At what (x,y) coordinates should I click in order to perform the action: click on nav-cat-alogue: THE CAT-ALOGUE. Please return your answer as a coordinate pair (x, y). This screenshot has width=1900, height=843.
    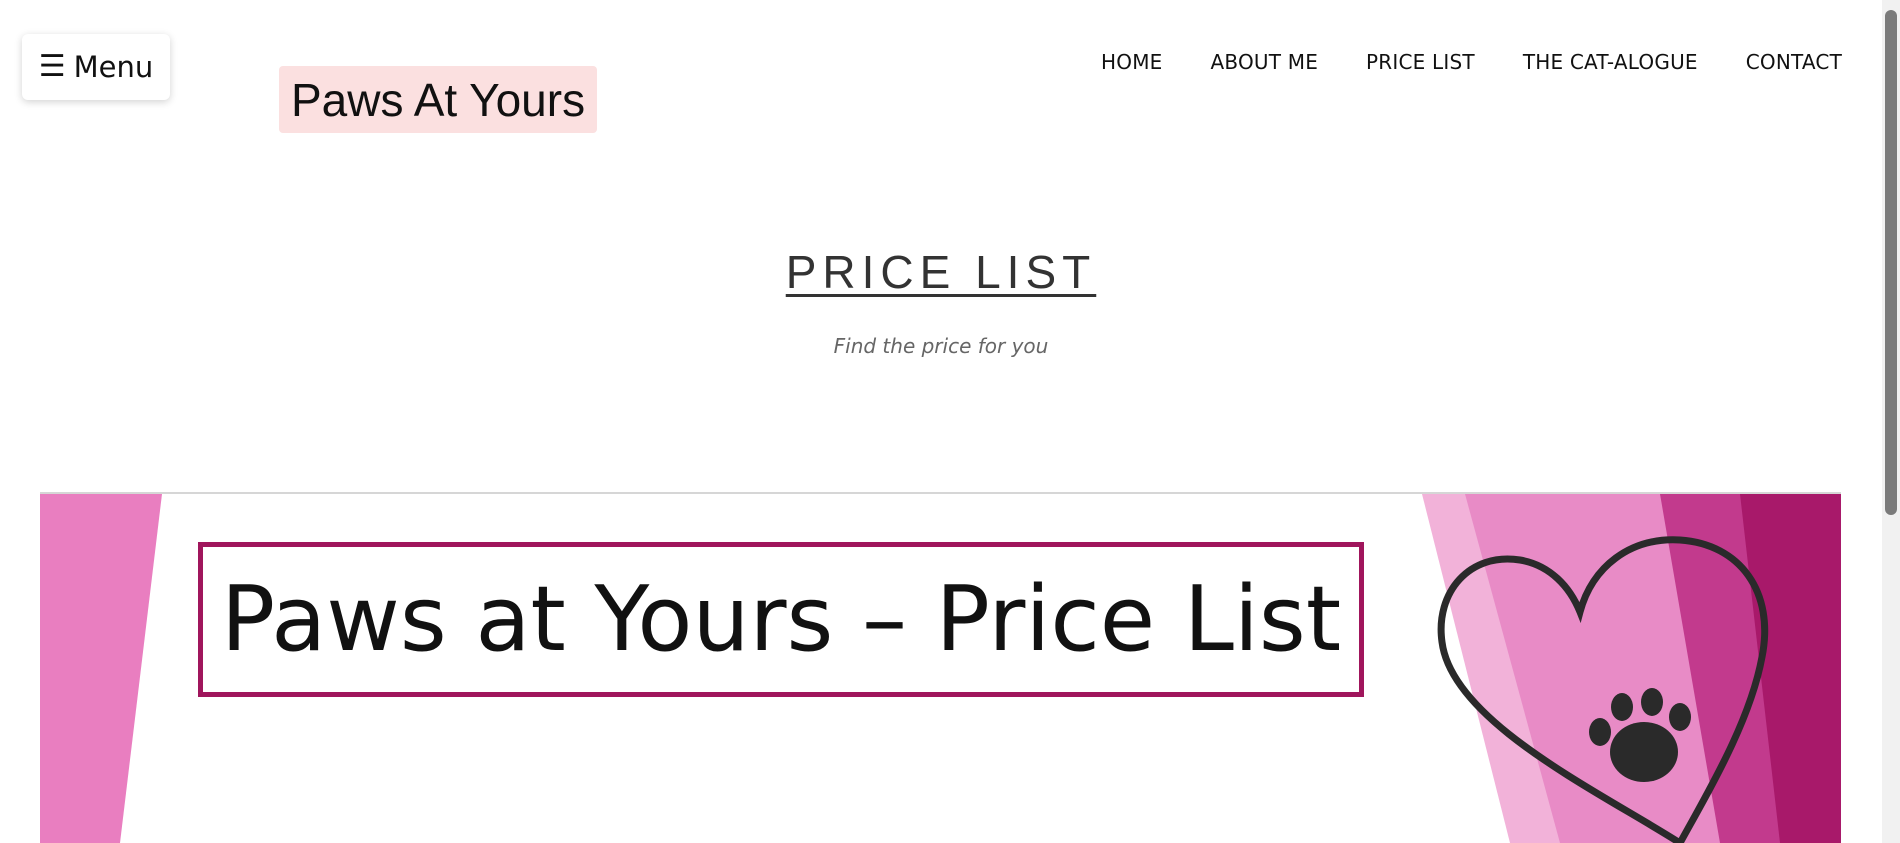
    Looking at the image, I should click on (1610, 62).